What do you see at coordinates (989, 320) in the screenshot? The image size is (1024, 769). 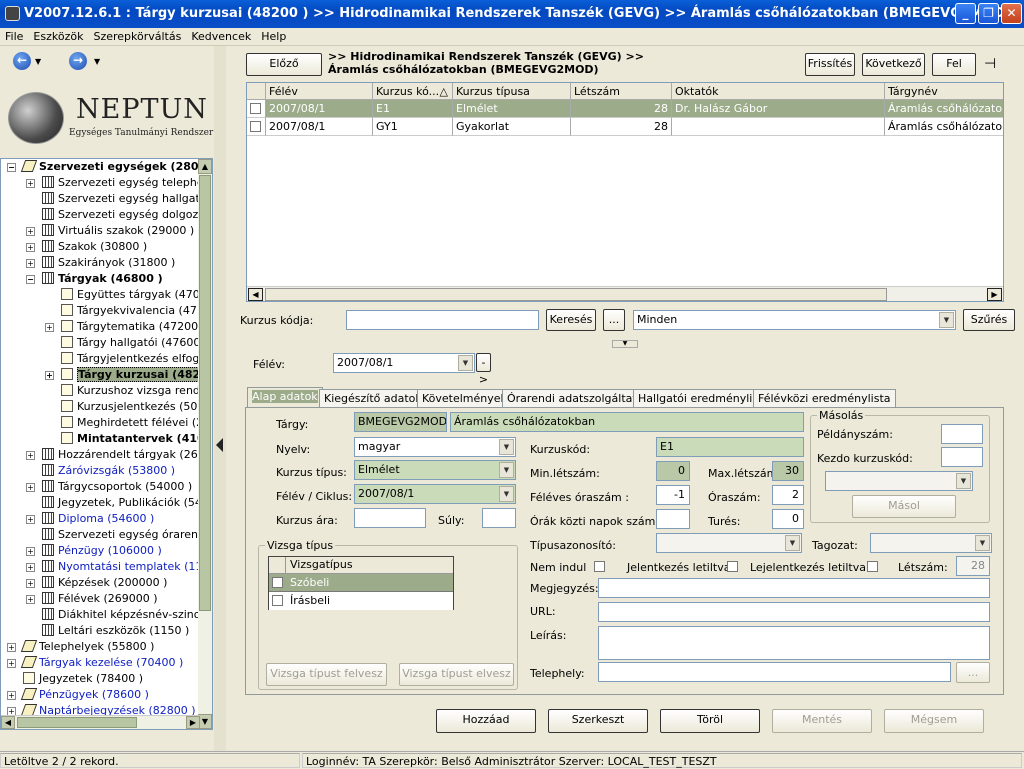 I see `filter-button: Szűrés` at bounding box center [989, 320].